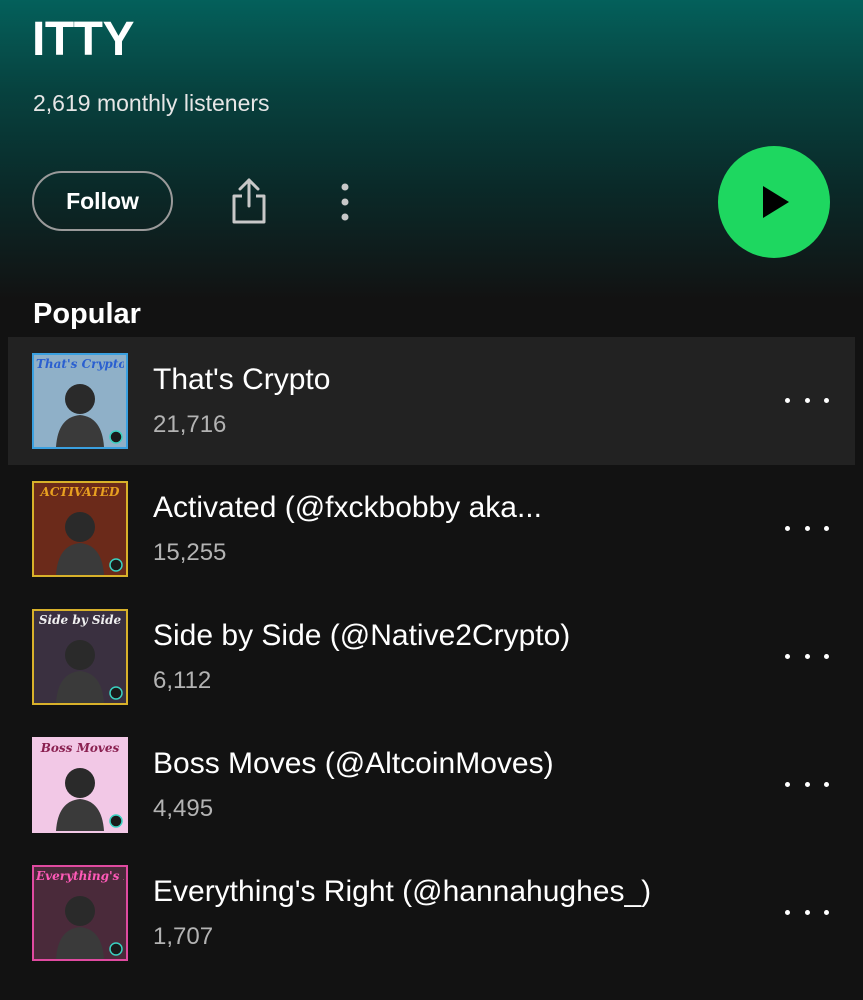 Image resolution: width=863 pixels, height=1000 pixels. I want to click on more-vertical-icon, so click(345, 202).